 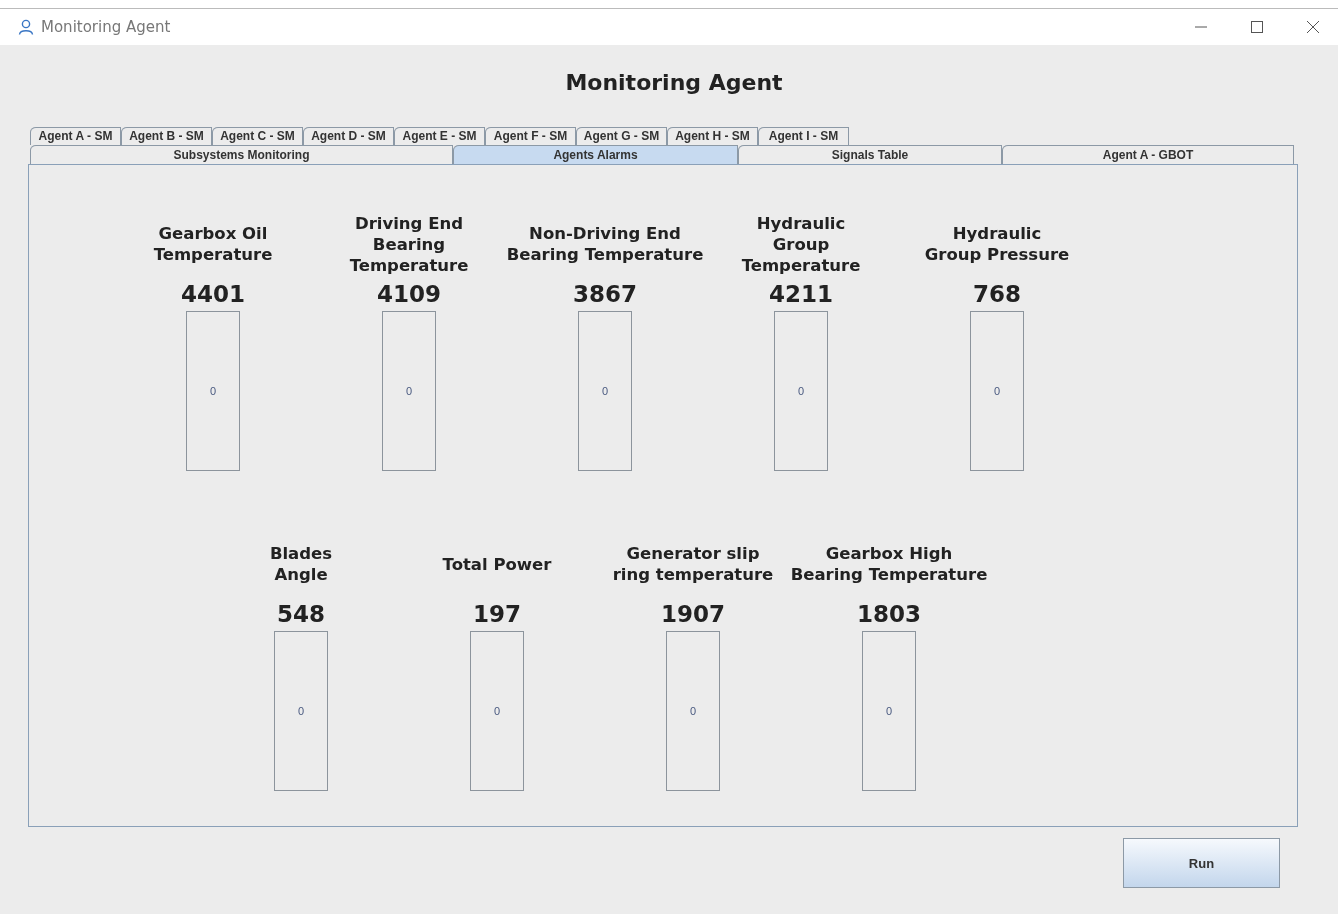 What do you see at coordinates (530, 136) in the screenshot?
I see `agent-tab: Agent F - SM` at bounding box center [530, 136].